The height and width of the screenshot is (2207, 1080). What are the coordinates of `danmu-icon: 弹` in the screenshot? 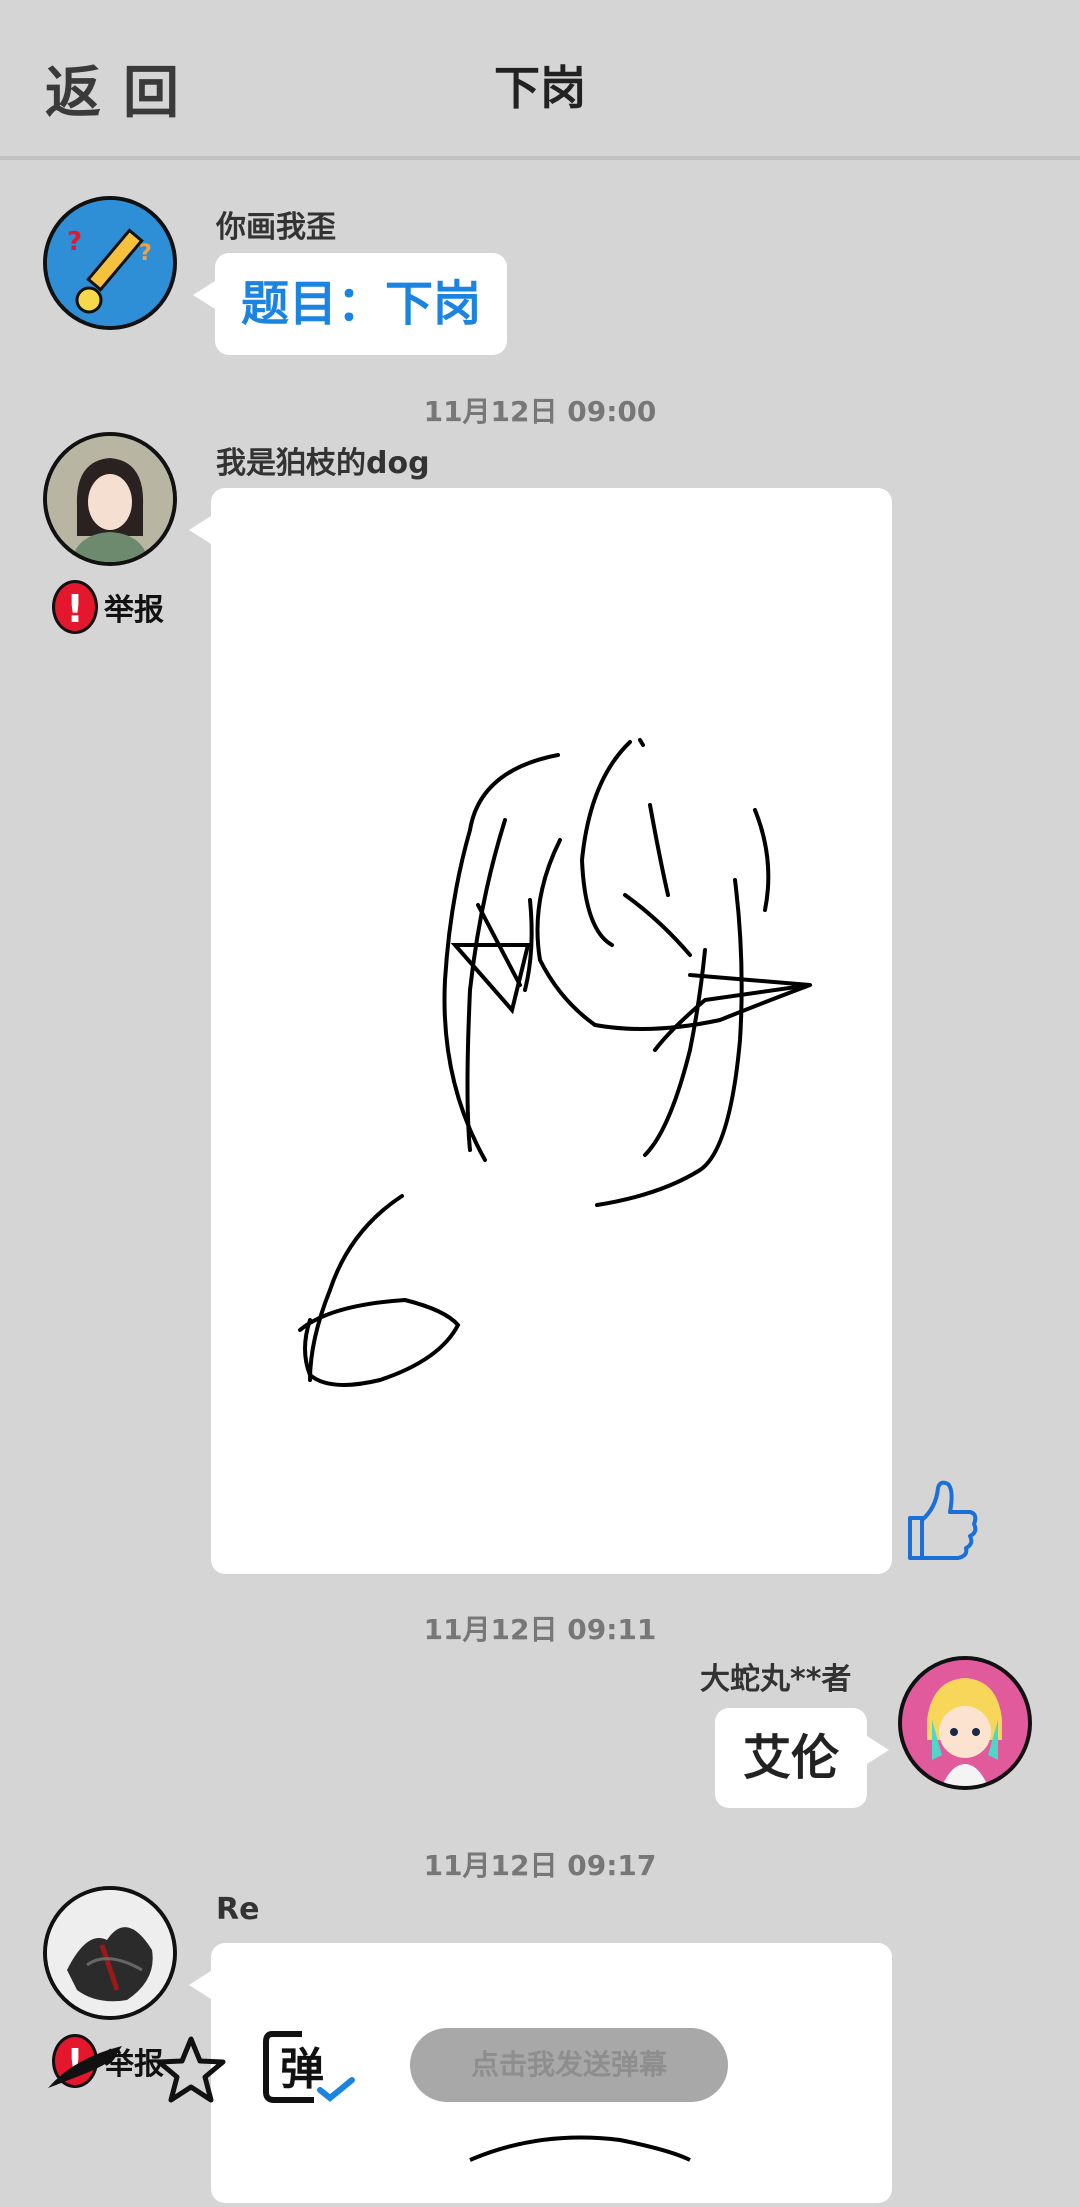 It's located at (312, 2070).